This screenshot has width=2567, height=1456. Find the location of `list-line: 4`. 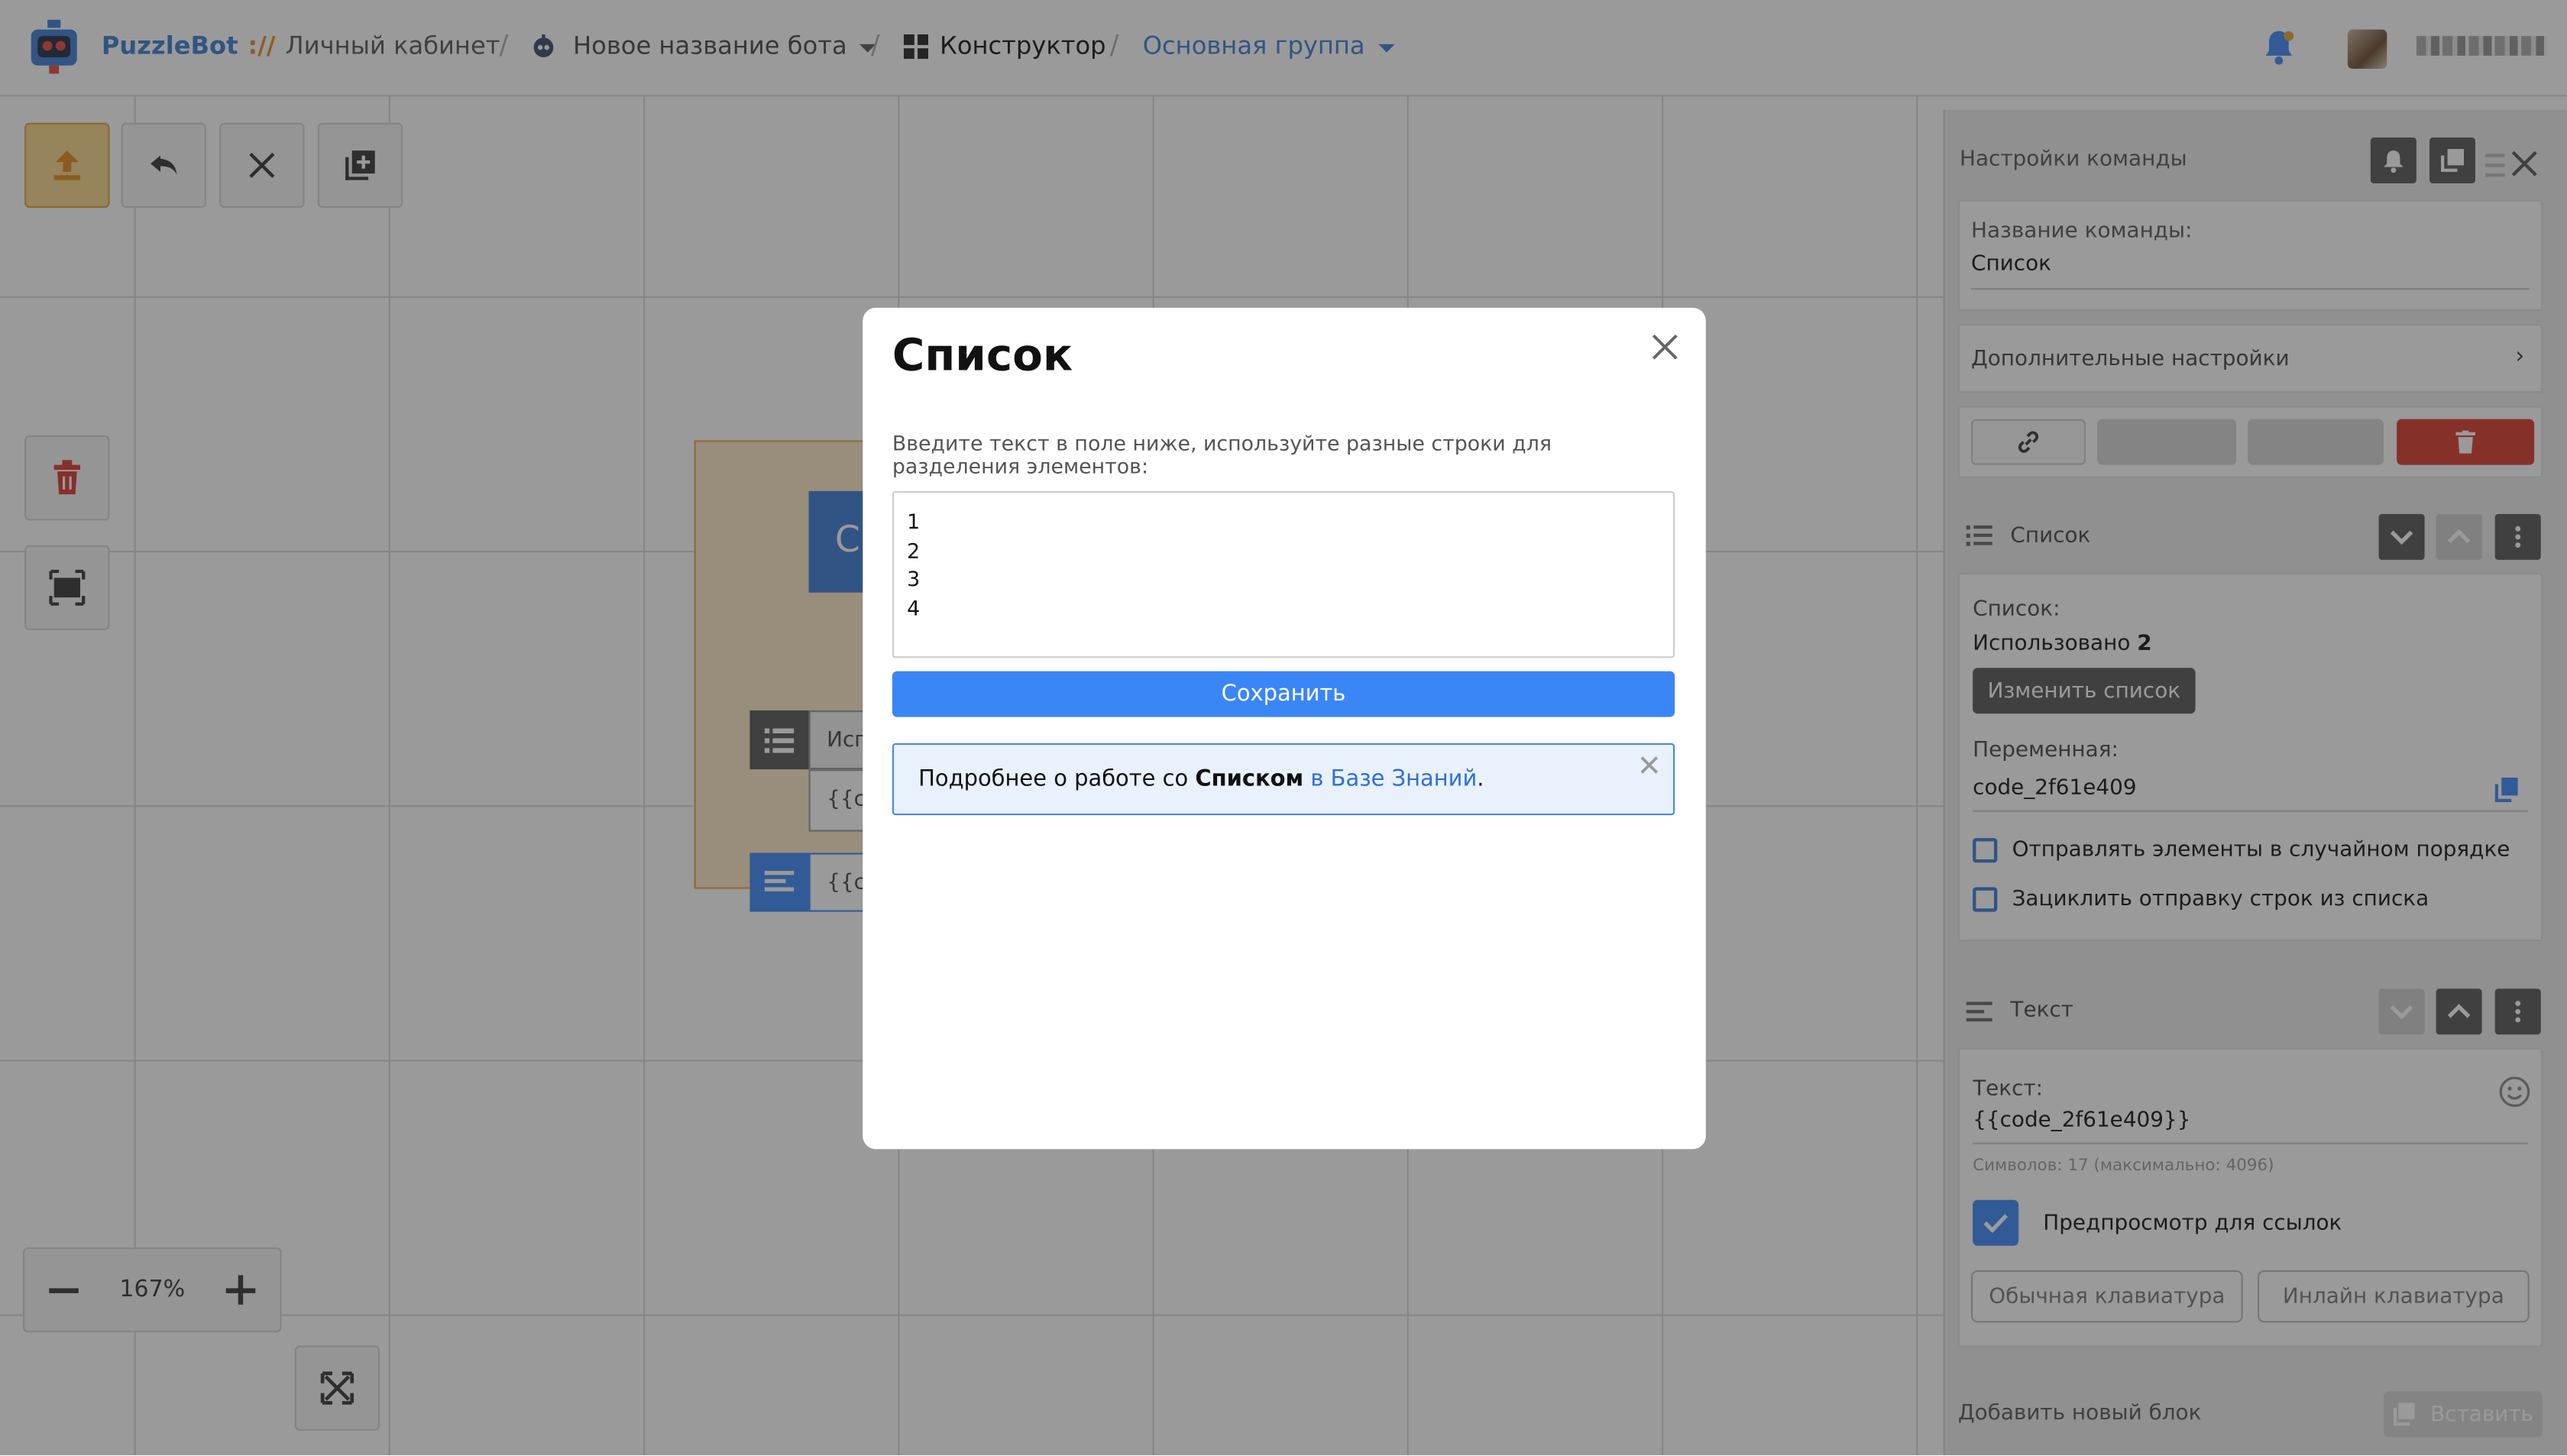

list-line: 4 is located at coordinates (914, 609).